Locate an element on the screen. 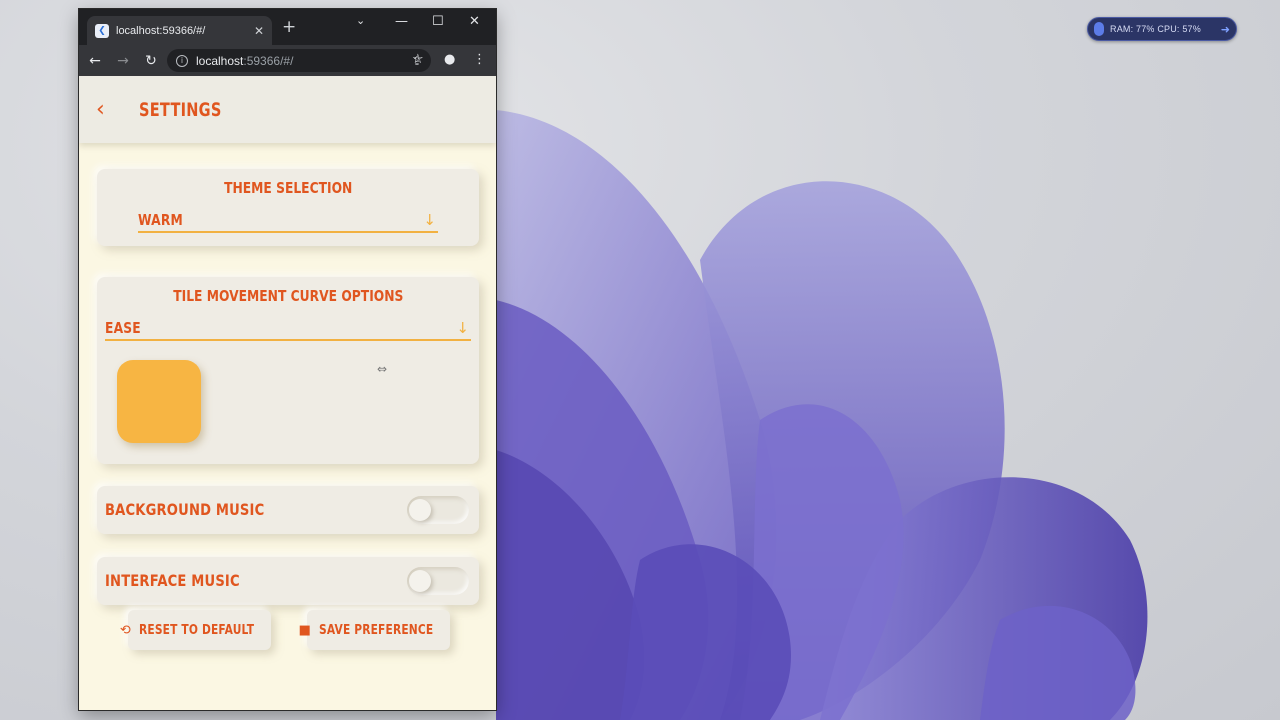  profile-icon: ● is located at coordinates (449, 59).